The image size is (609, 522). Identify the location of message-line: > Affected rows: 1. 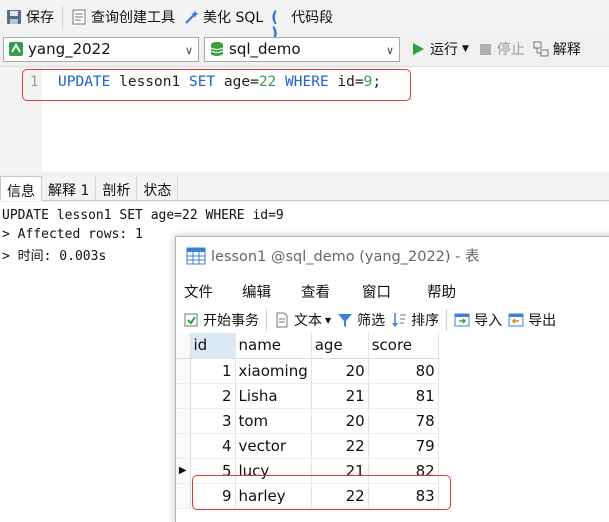
(72, 234).